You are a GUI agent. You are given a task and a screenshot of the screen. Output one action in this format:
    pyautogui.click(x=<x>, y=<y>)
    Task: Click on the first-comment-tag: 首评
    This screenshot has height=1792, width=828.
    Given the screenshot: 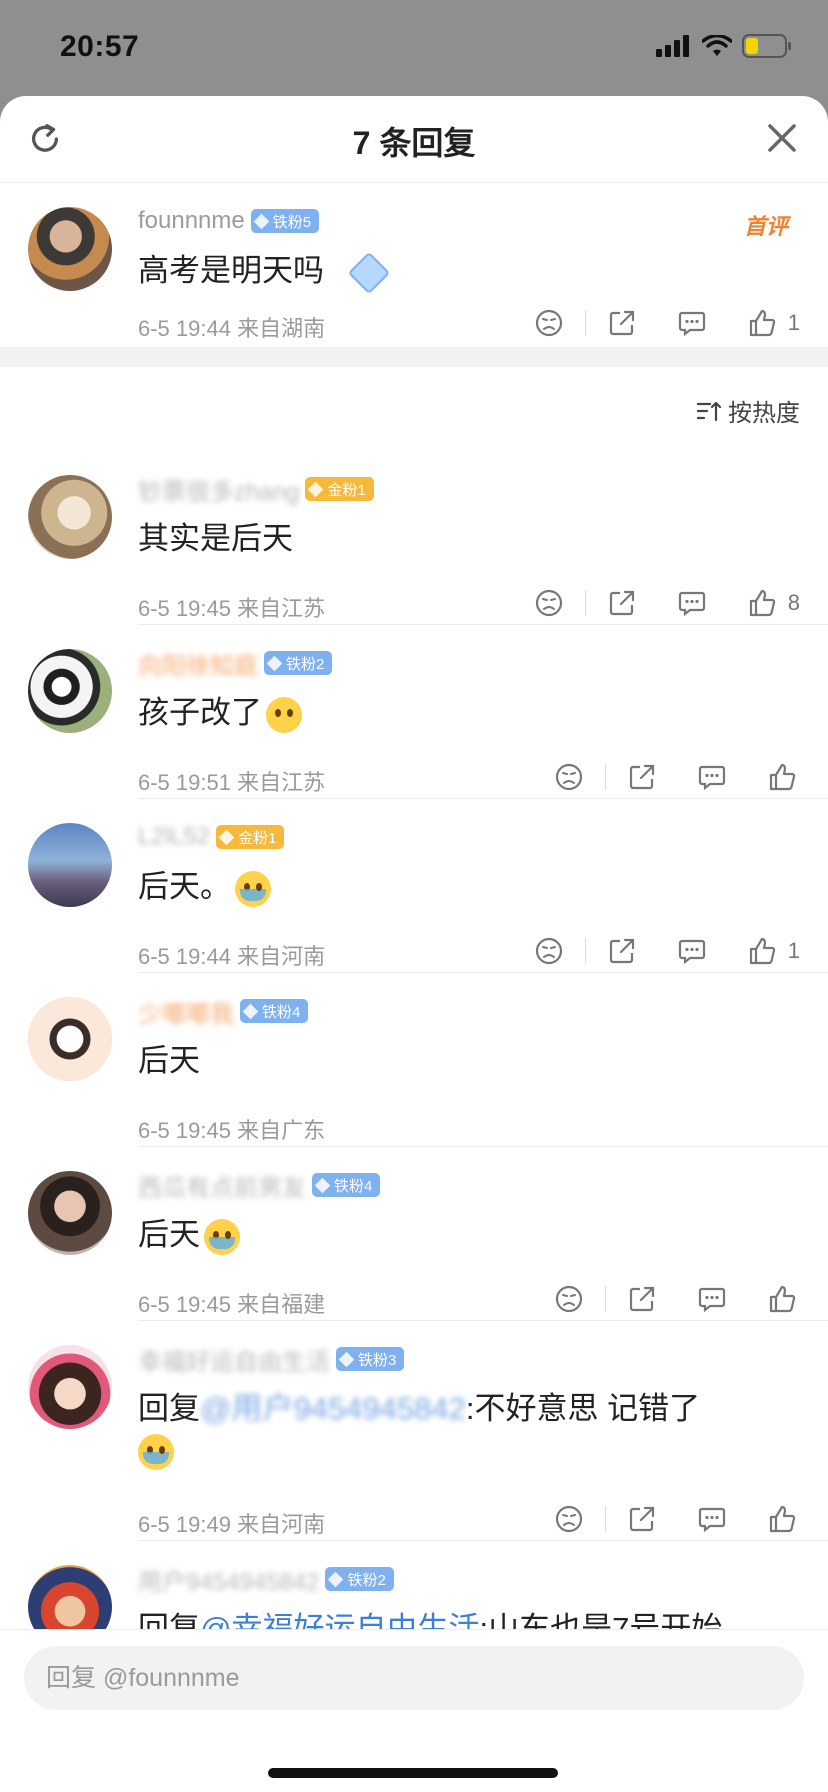 What is the action you would take?
    pyautogui.click(x=765, y=226)
    